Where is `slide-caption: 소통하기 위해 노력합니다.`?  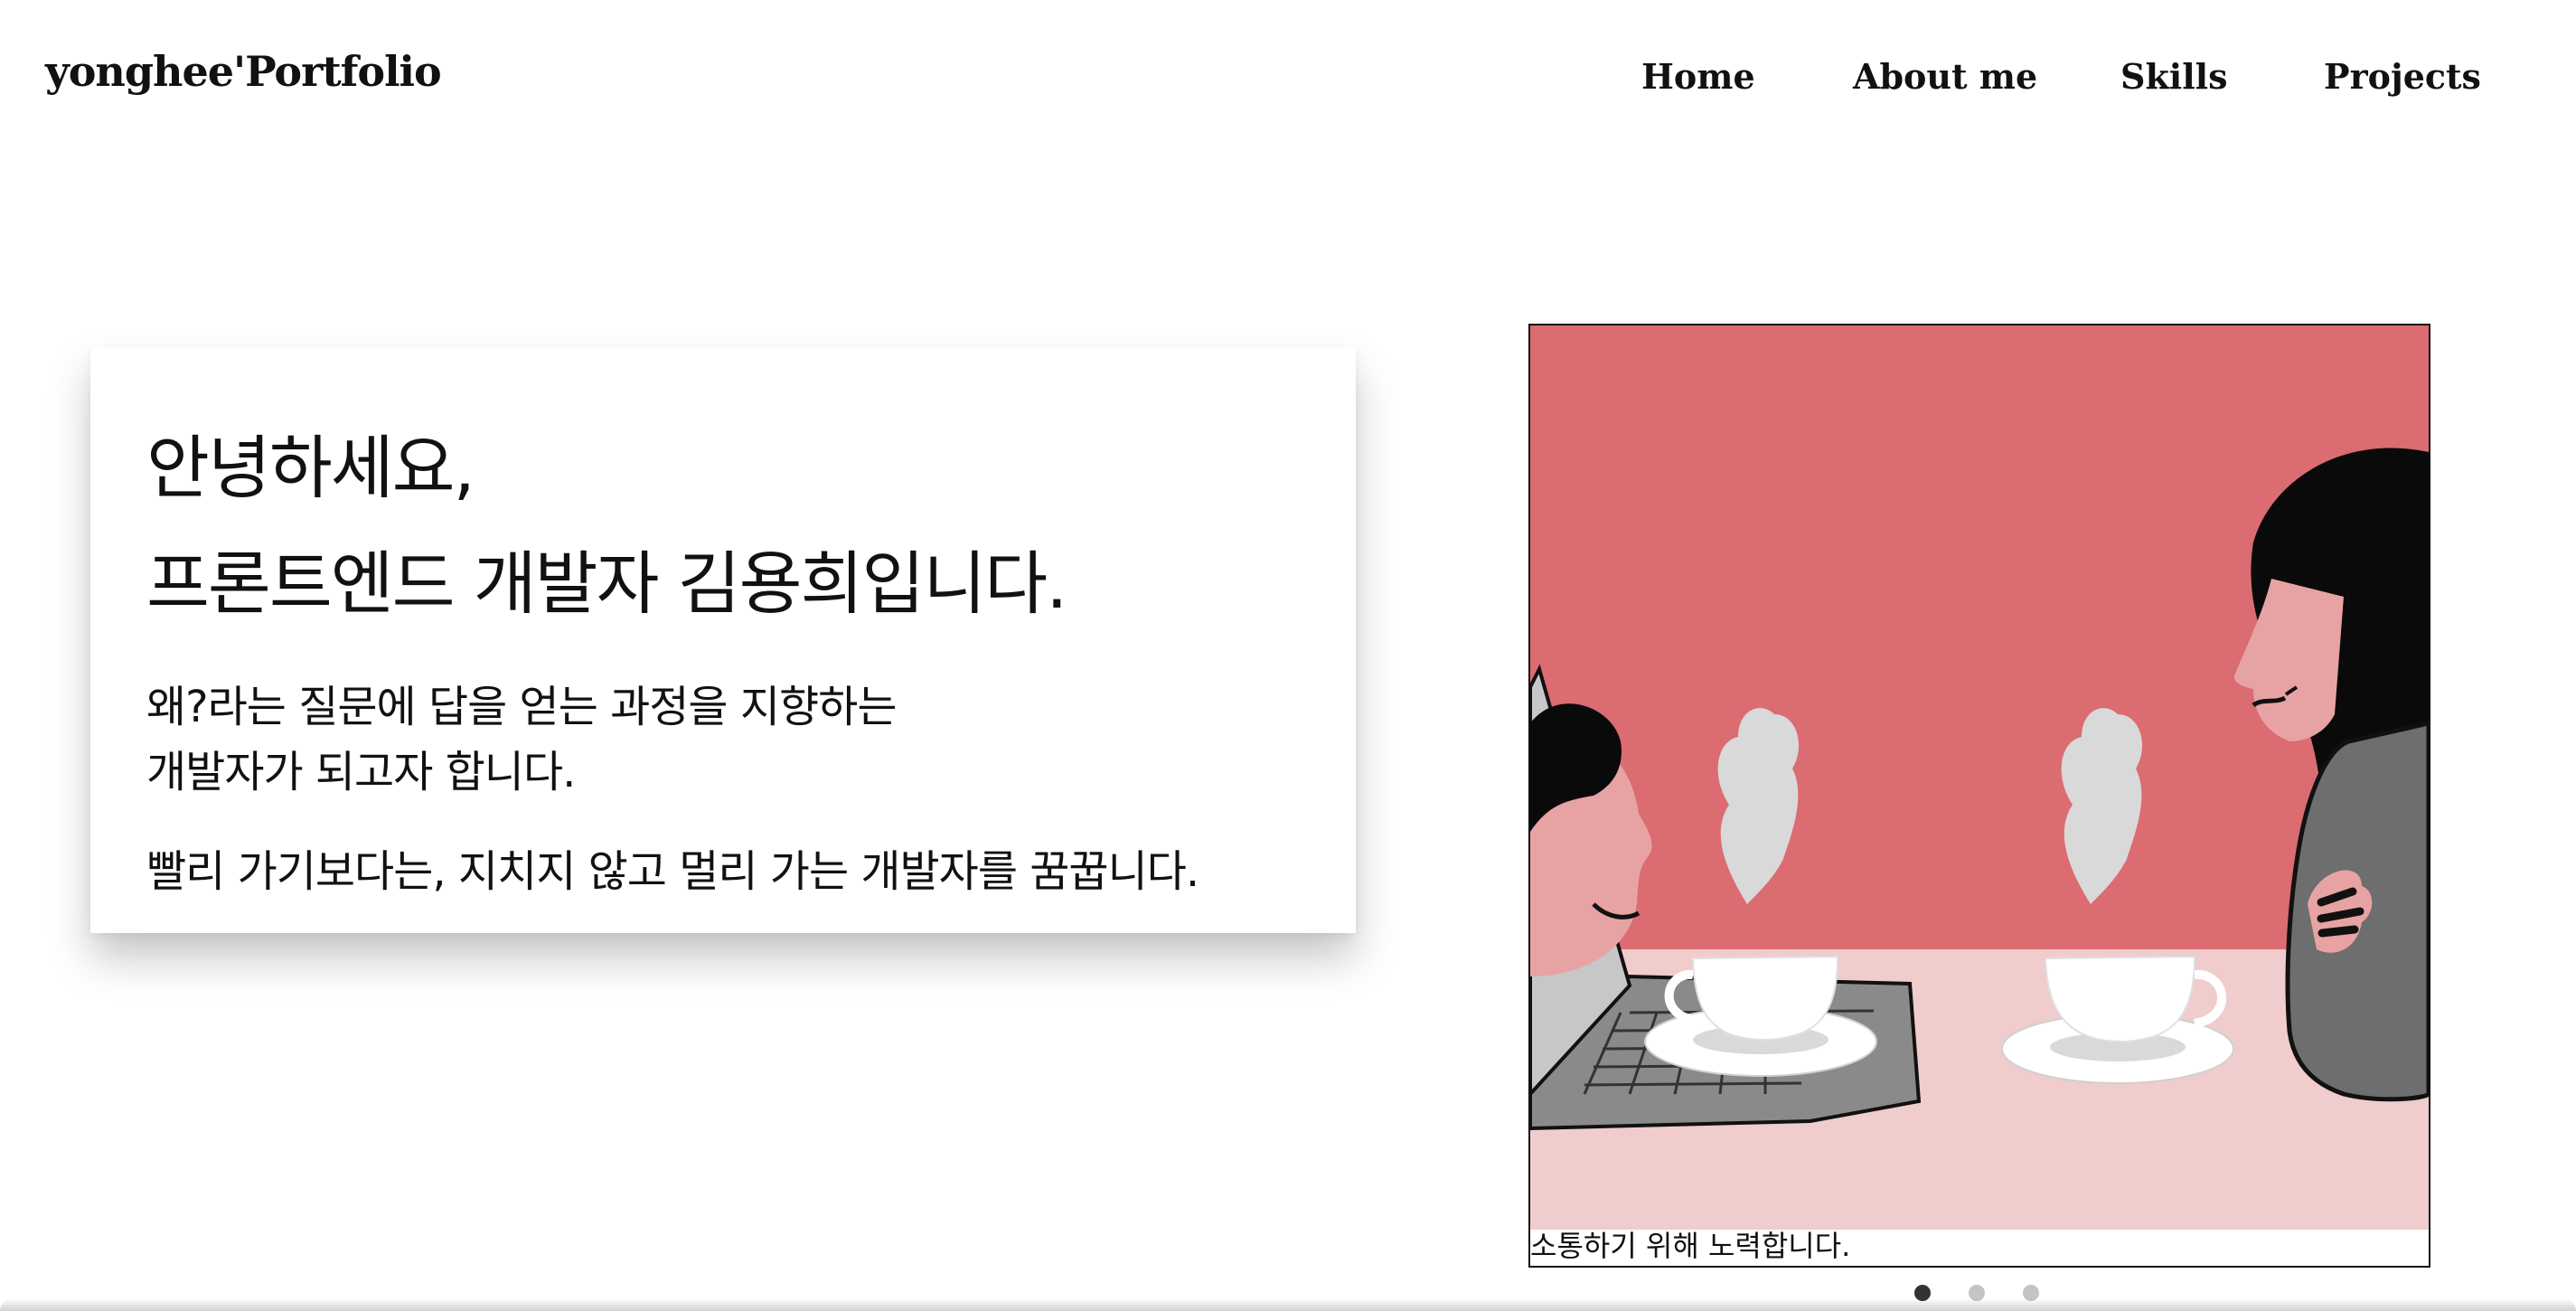
slide-caption: 소통하기 위해 노력합니다. is located at coordinates (1691, 1246).